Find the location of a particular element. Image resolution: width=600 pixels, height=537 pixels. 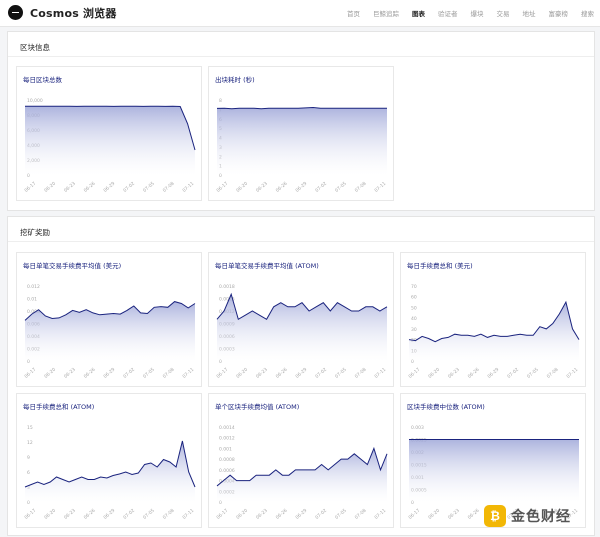

y-tick-label: 60 is located at coordinates (414, 298).